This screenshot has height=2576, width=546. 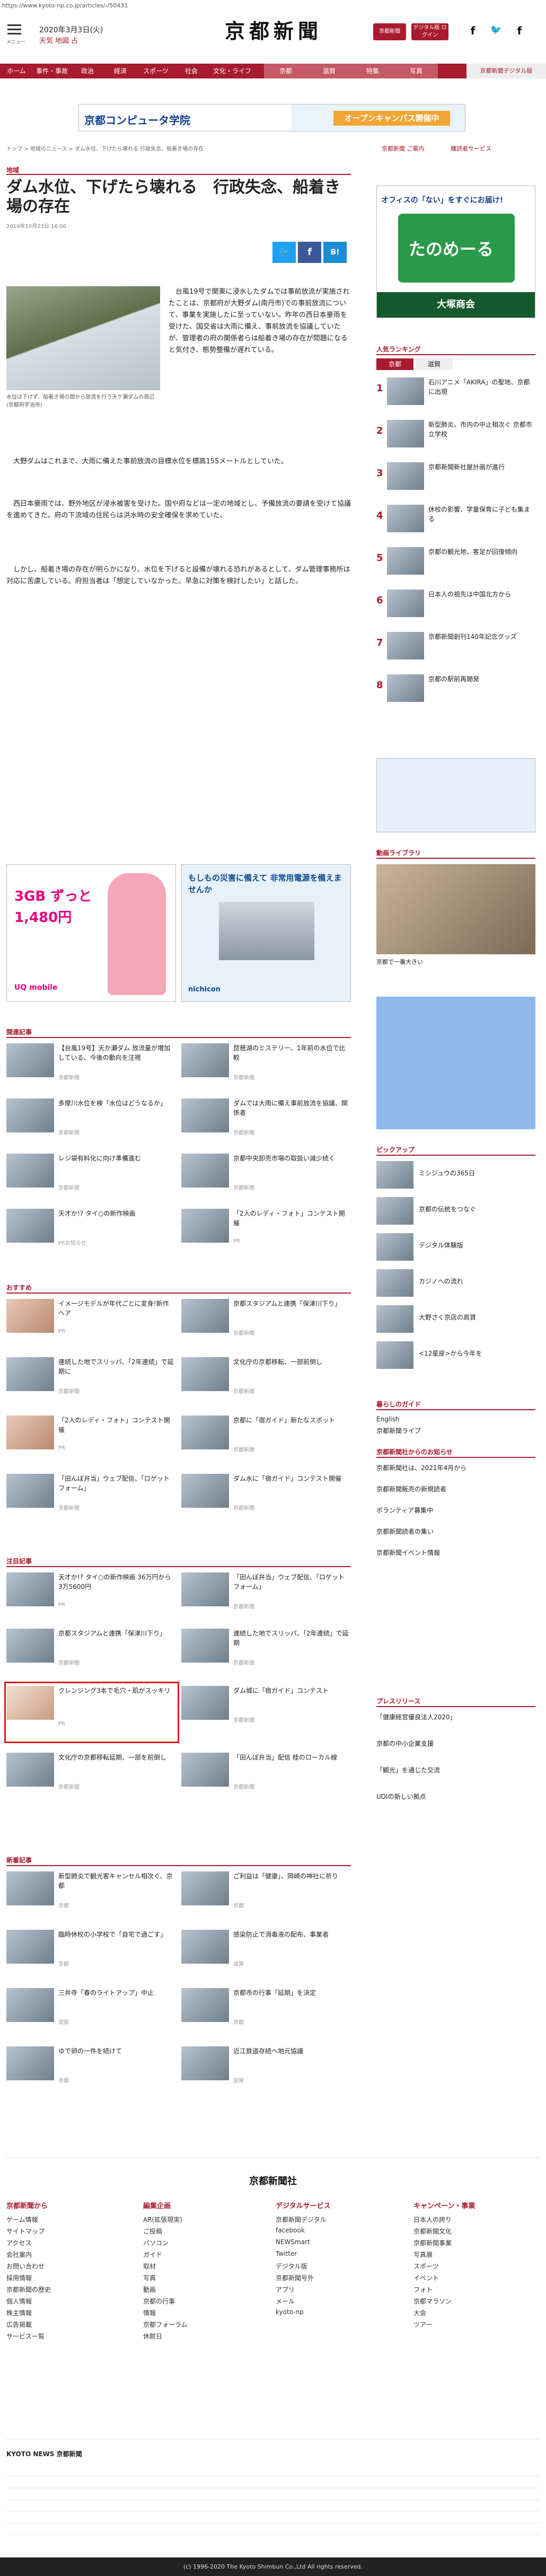 I want to click on nav-economy: 経済, so click(x=120, y=71).